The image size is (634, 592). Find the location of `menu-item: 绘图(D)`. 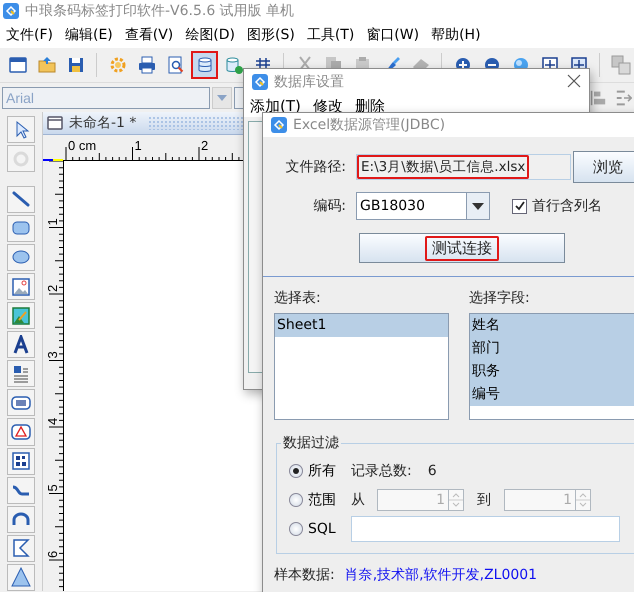

menu-item: 绘图(D) is located at coordinates (210, 35).